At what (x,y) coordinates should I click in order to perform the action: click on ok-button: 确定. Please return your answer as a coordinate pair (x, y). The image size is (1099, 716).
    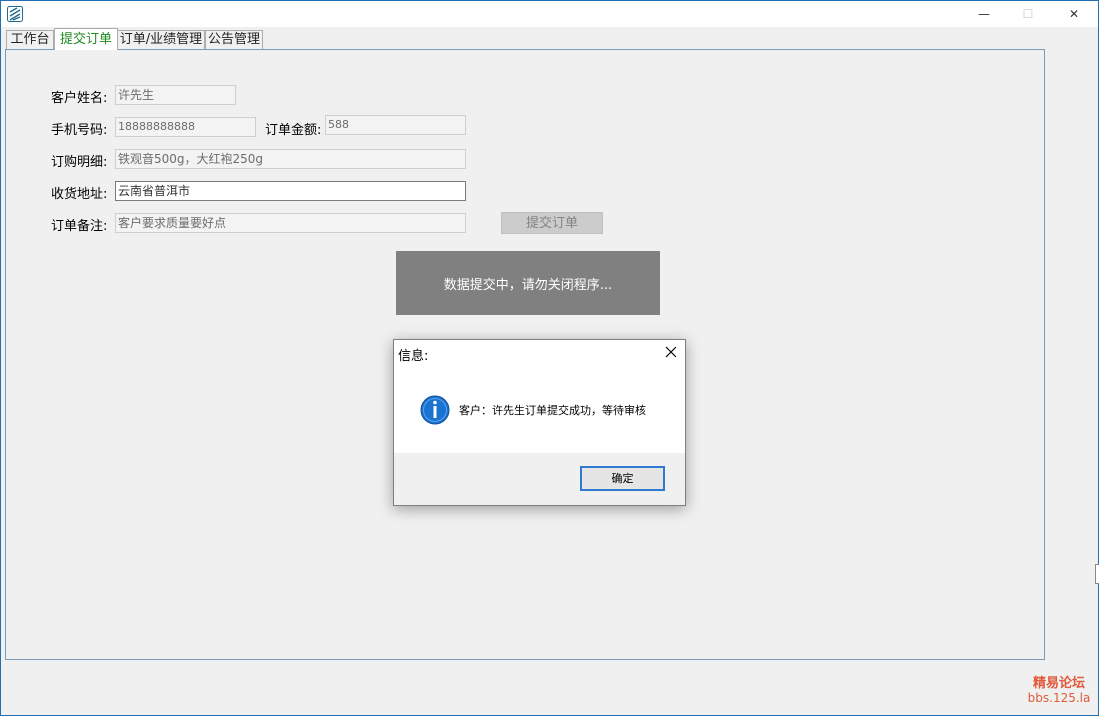
    Looking at the image, I should click on (622, 478).